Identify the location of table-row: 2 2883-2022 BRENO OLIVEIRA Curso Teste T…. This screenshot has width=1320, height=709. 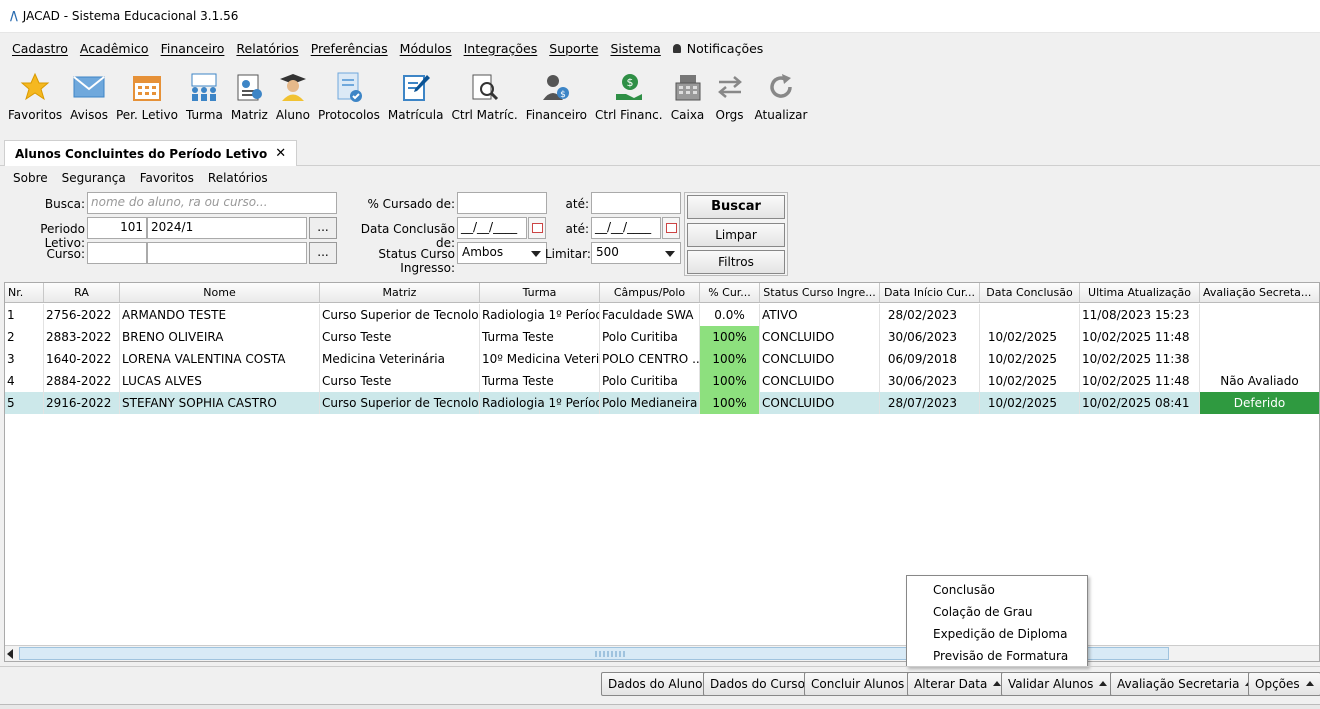
(662, 337).